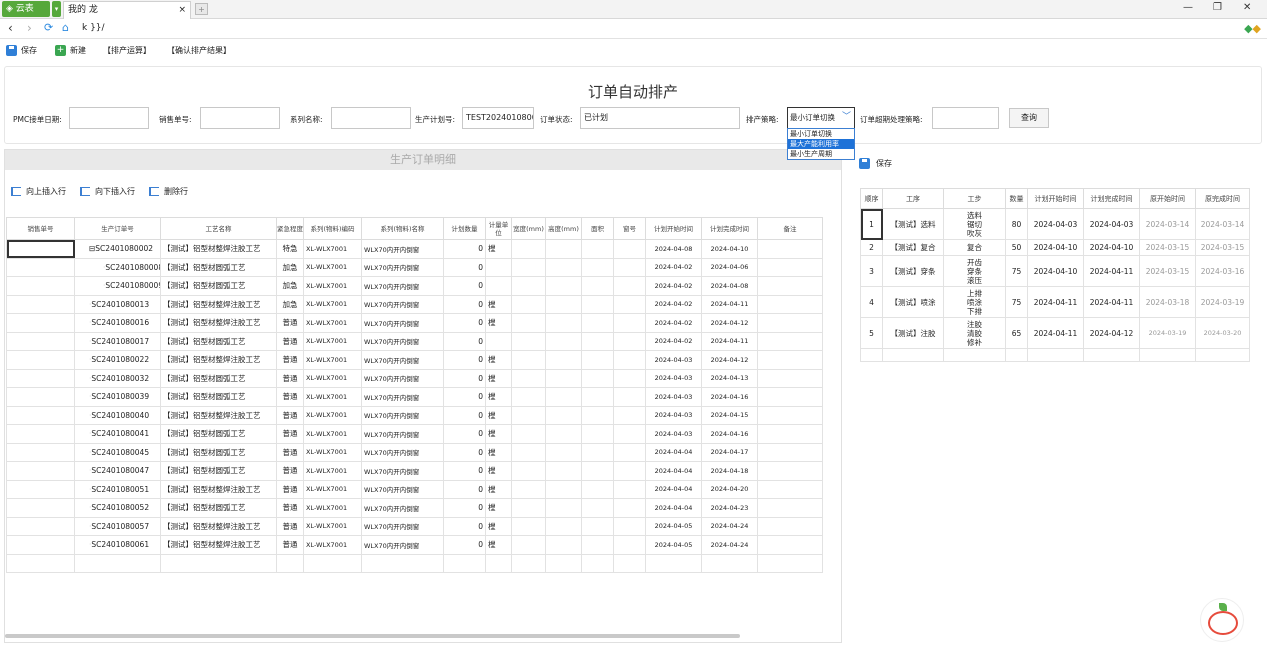 The image size is (1267, 649). Describe the element at coordinates (1222, 302) in the screenshot. I see `orig-end-cell: 2024-03-19` at that location.